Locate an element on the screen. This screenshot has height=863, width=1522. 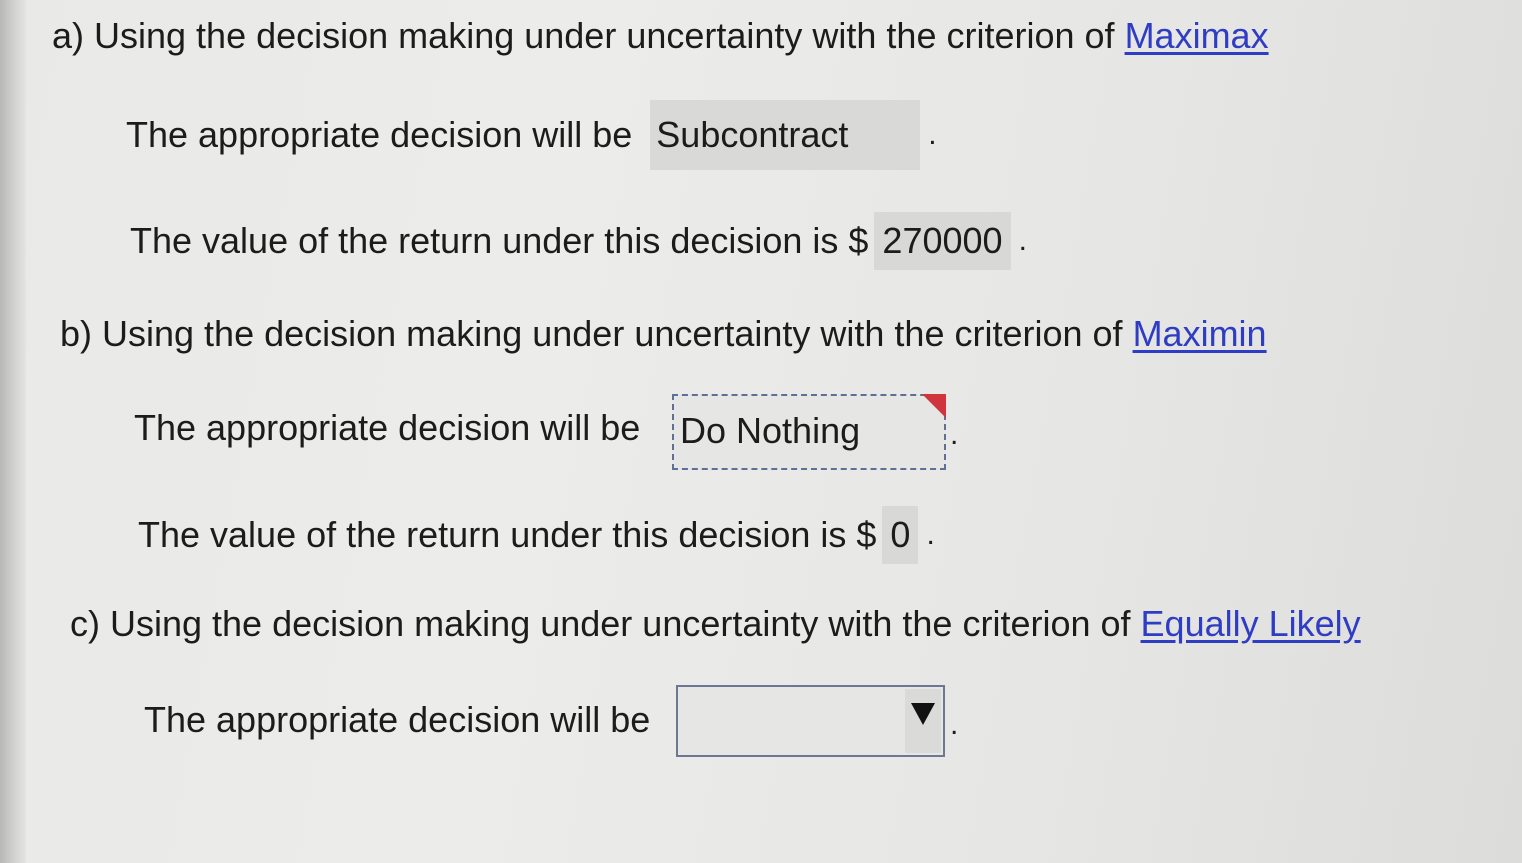
question-b-value-answer: 0 is located at coordinates (900, 535).